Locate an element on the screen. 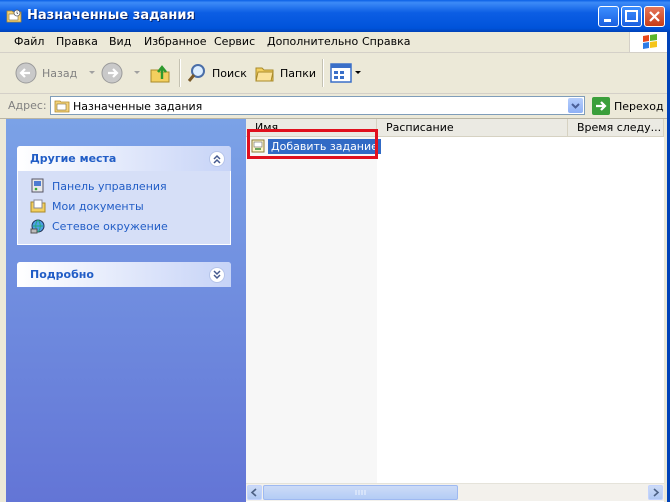 The height and width of the screenshot is (502, 670). search-button: Поиск is located at coordinates (216, 73).